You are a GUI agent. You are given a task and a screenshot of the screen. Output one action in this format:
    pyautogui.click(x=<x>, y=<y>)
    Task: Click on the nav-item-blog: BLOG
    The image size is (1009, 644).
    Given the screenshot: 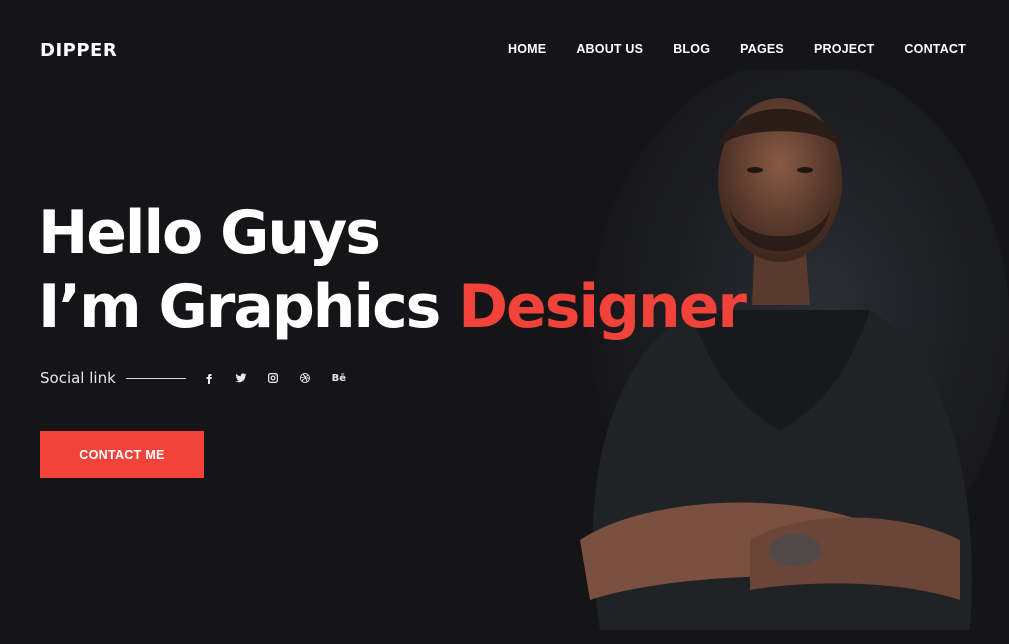 What is the action you would take?
    pyautogui.click(x=691, y=49)
    